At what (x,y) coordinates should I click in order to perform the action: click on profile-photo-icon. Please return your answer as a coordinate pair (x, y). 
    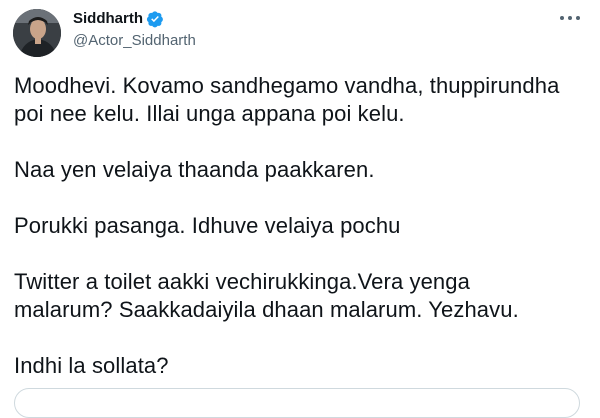
    Looking at the image, I should click on (37, 33).